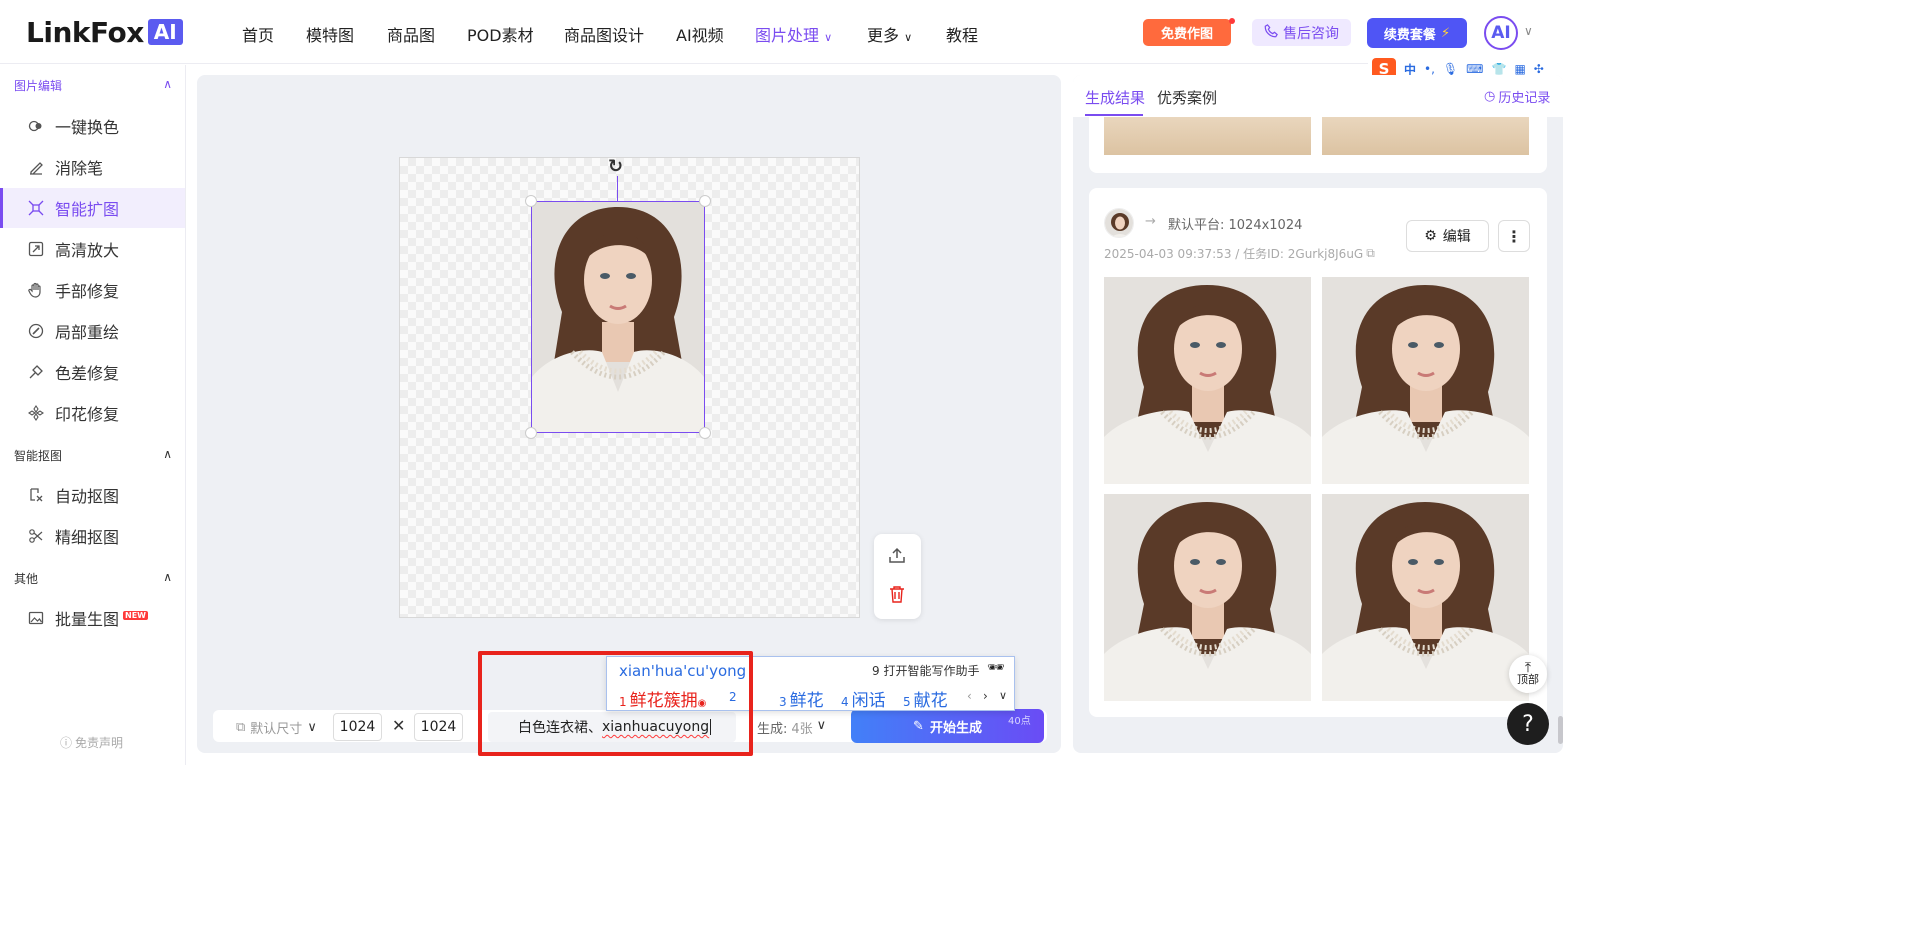 The width and height of the screenshot is (1908, 931). Describe the element at coordinates (531, 433) in the screenshot. I see `resize-handle-bl` at that location.